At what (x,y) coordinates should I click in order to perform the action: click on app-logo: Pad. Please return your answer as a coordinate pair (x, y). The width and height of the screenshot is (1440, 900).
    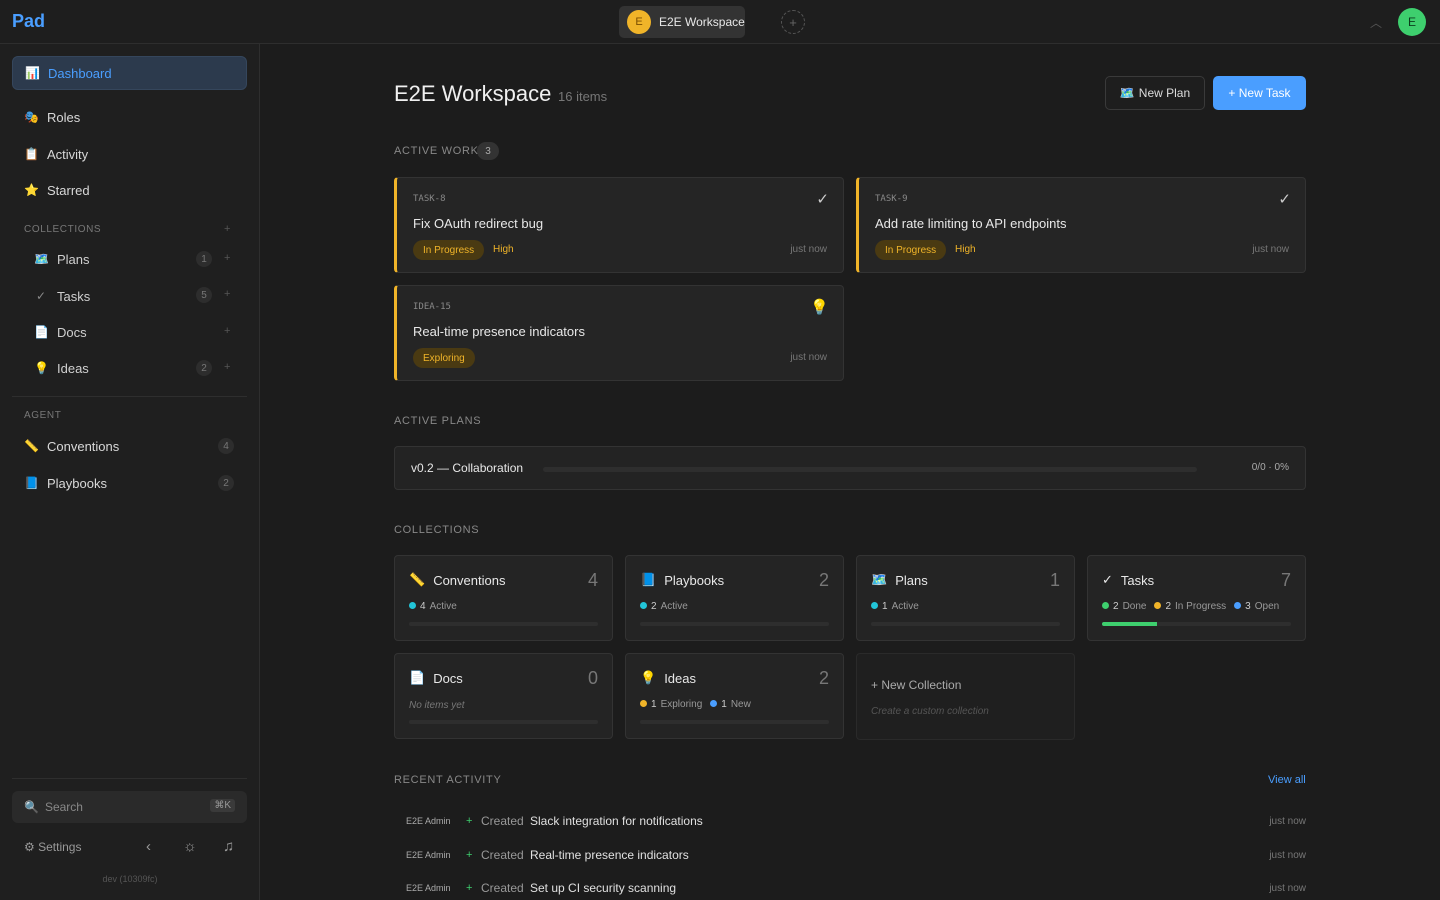
    Looking at the image, I should click on (28, 21).